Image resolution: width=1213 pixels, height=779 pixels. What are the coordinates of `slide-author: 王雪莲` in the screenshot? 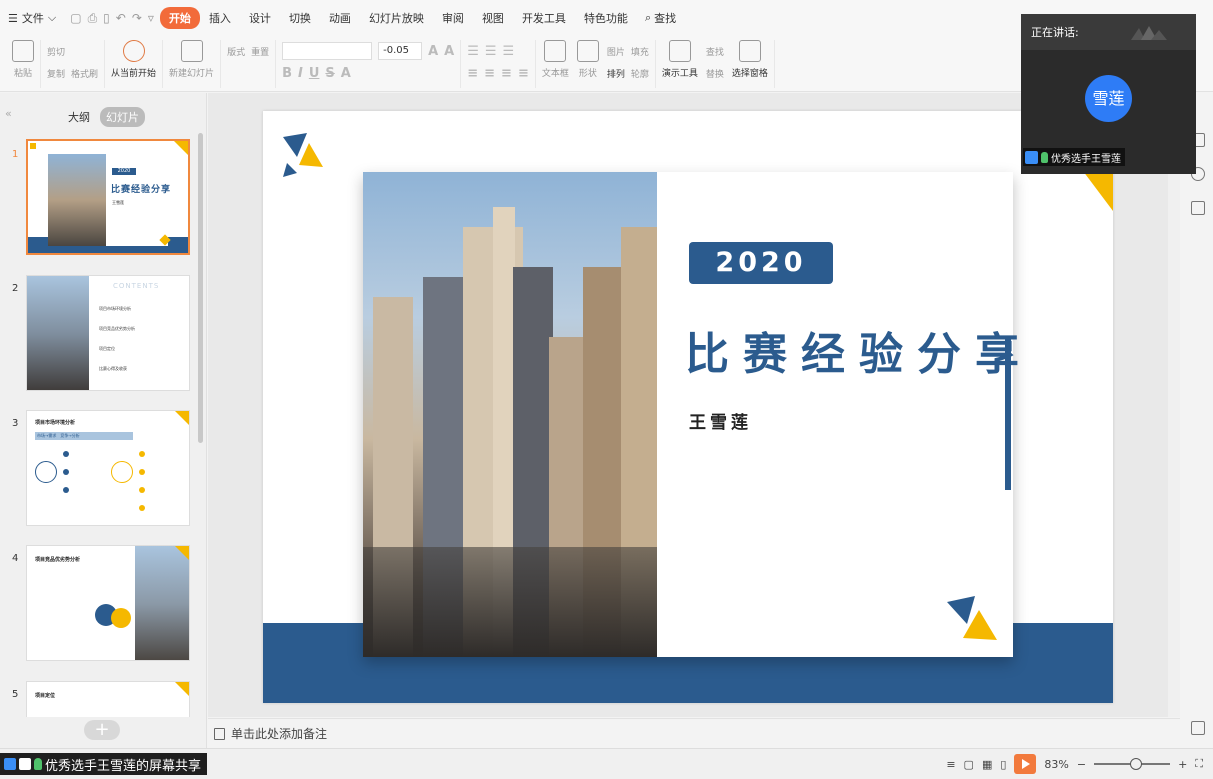 It's located at (720, 423).